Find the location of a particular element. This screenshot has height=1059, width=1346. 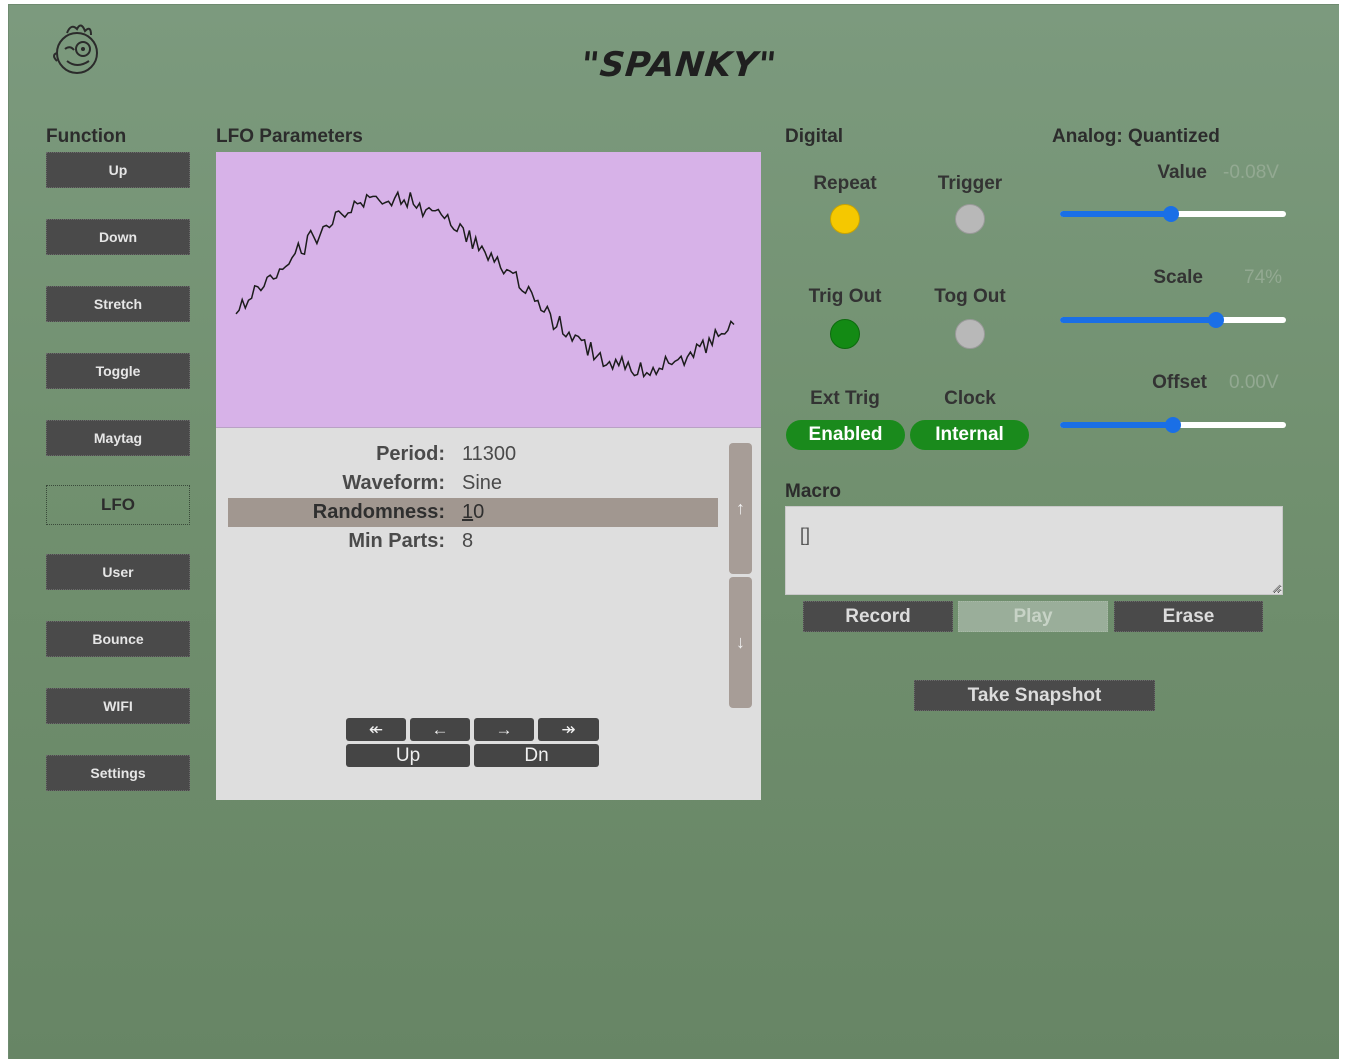

param-value: 8 is located at coordinates (467, 541).